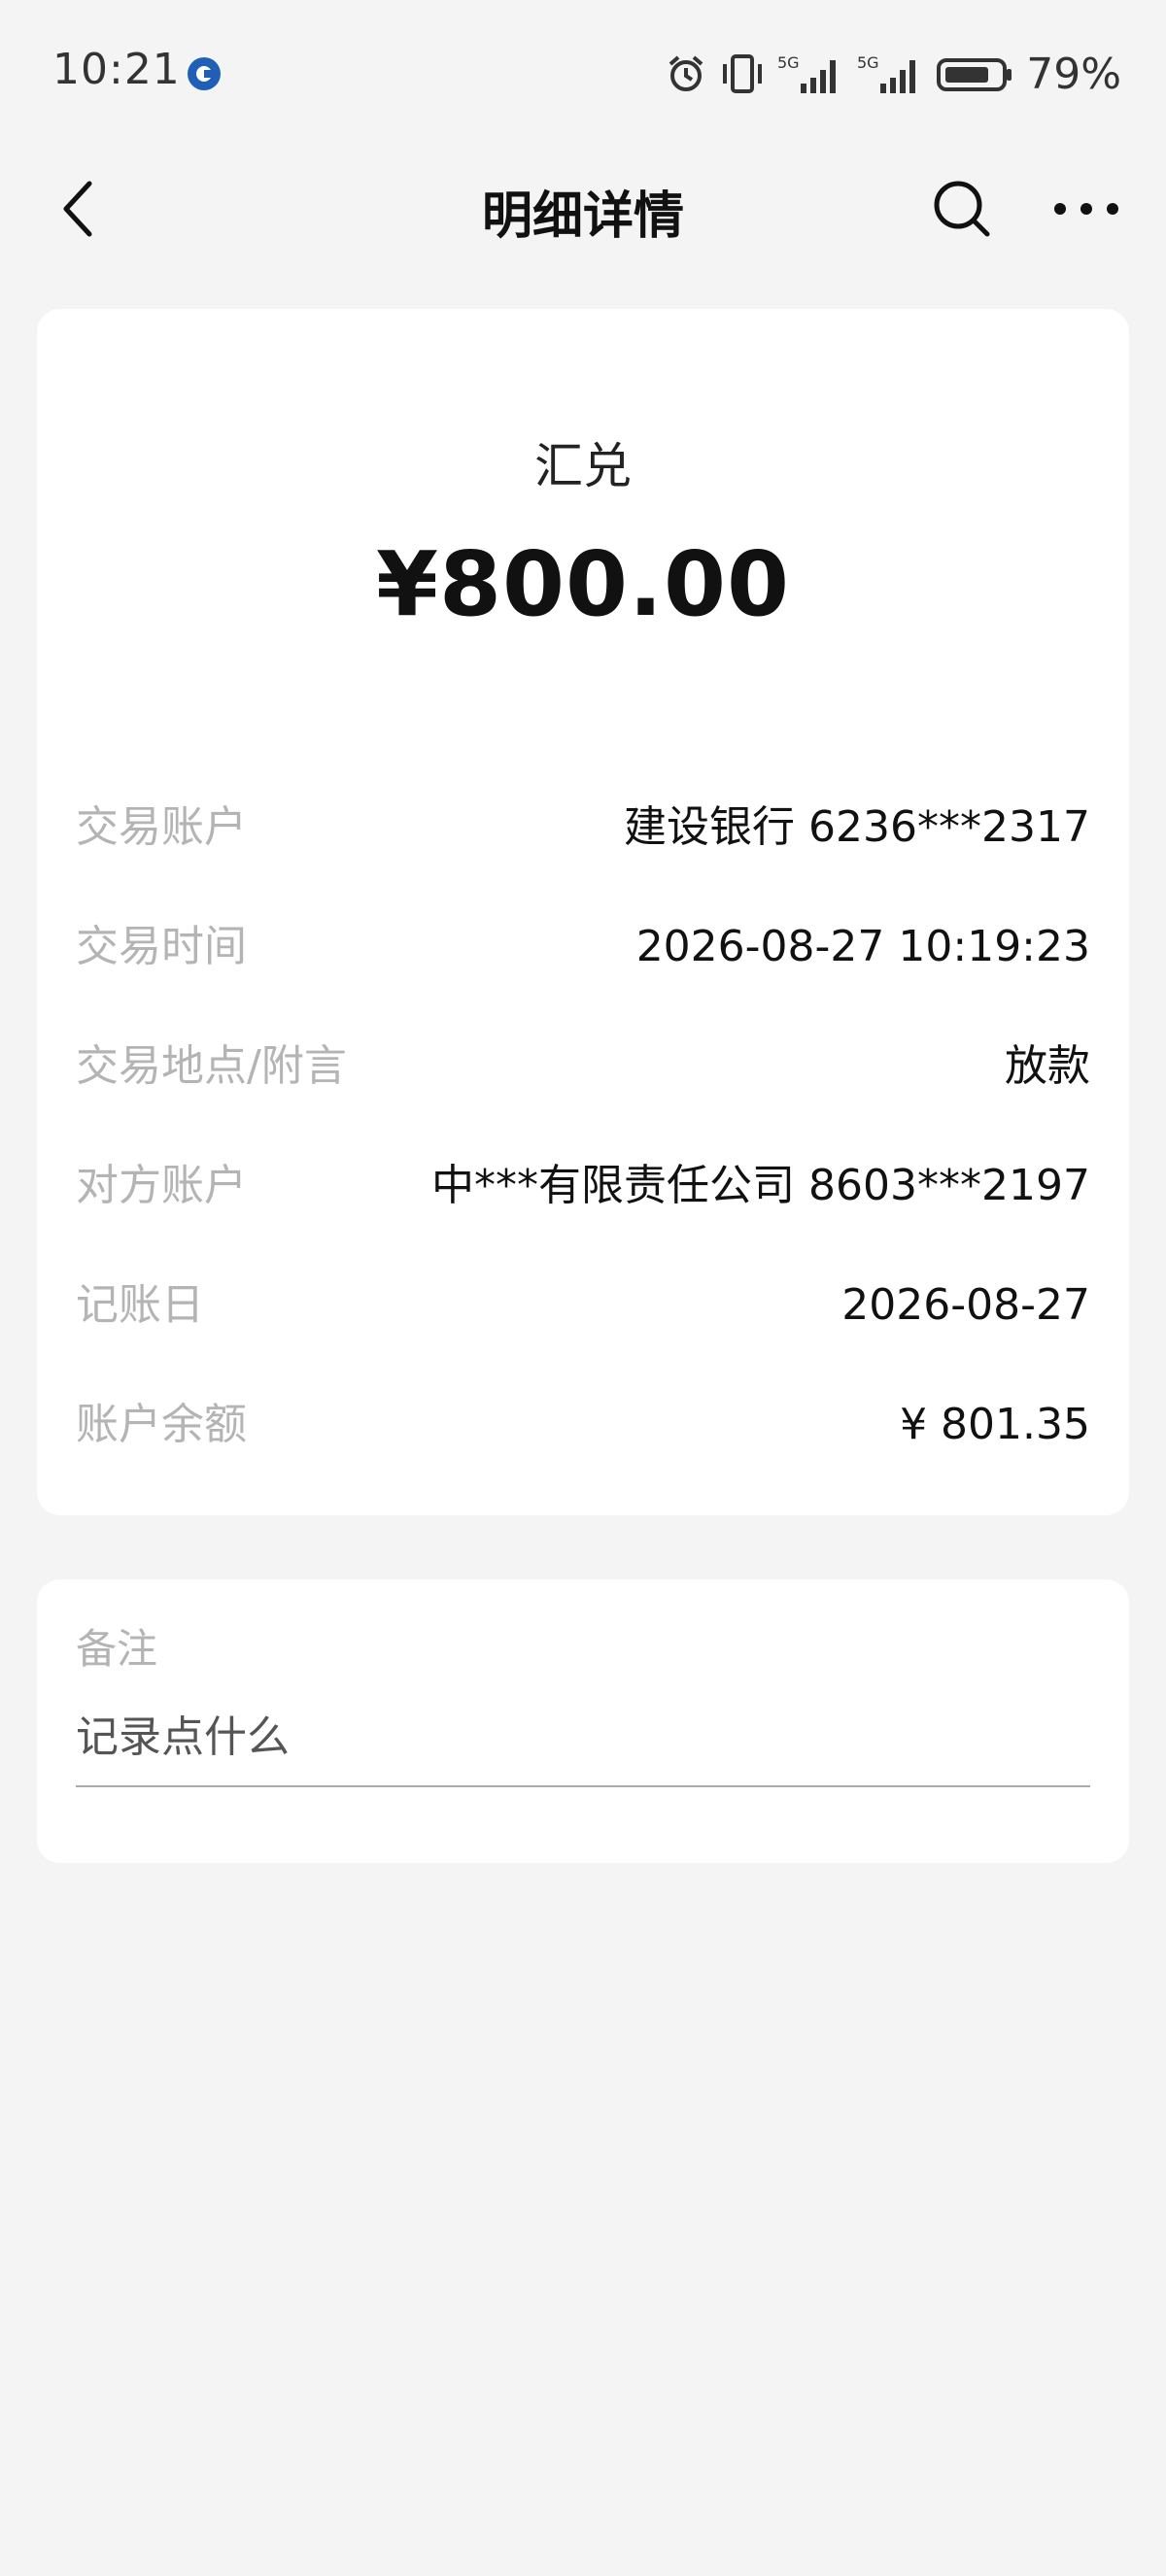 This screenshot has width=1166, height=2576. I want to click on detail-value: 放款, so click(1047, 1066).